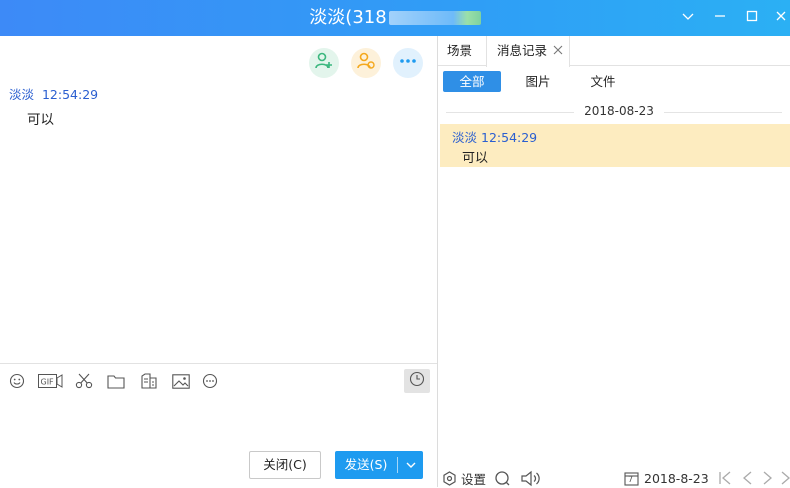  What do you see at coordinates (40, 120) in the screenshot?
I see `message-text: 可以` at bounding box center [40, 120].